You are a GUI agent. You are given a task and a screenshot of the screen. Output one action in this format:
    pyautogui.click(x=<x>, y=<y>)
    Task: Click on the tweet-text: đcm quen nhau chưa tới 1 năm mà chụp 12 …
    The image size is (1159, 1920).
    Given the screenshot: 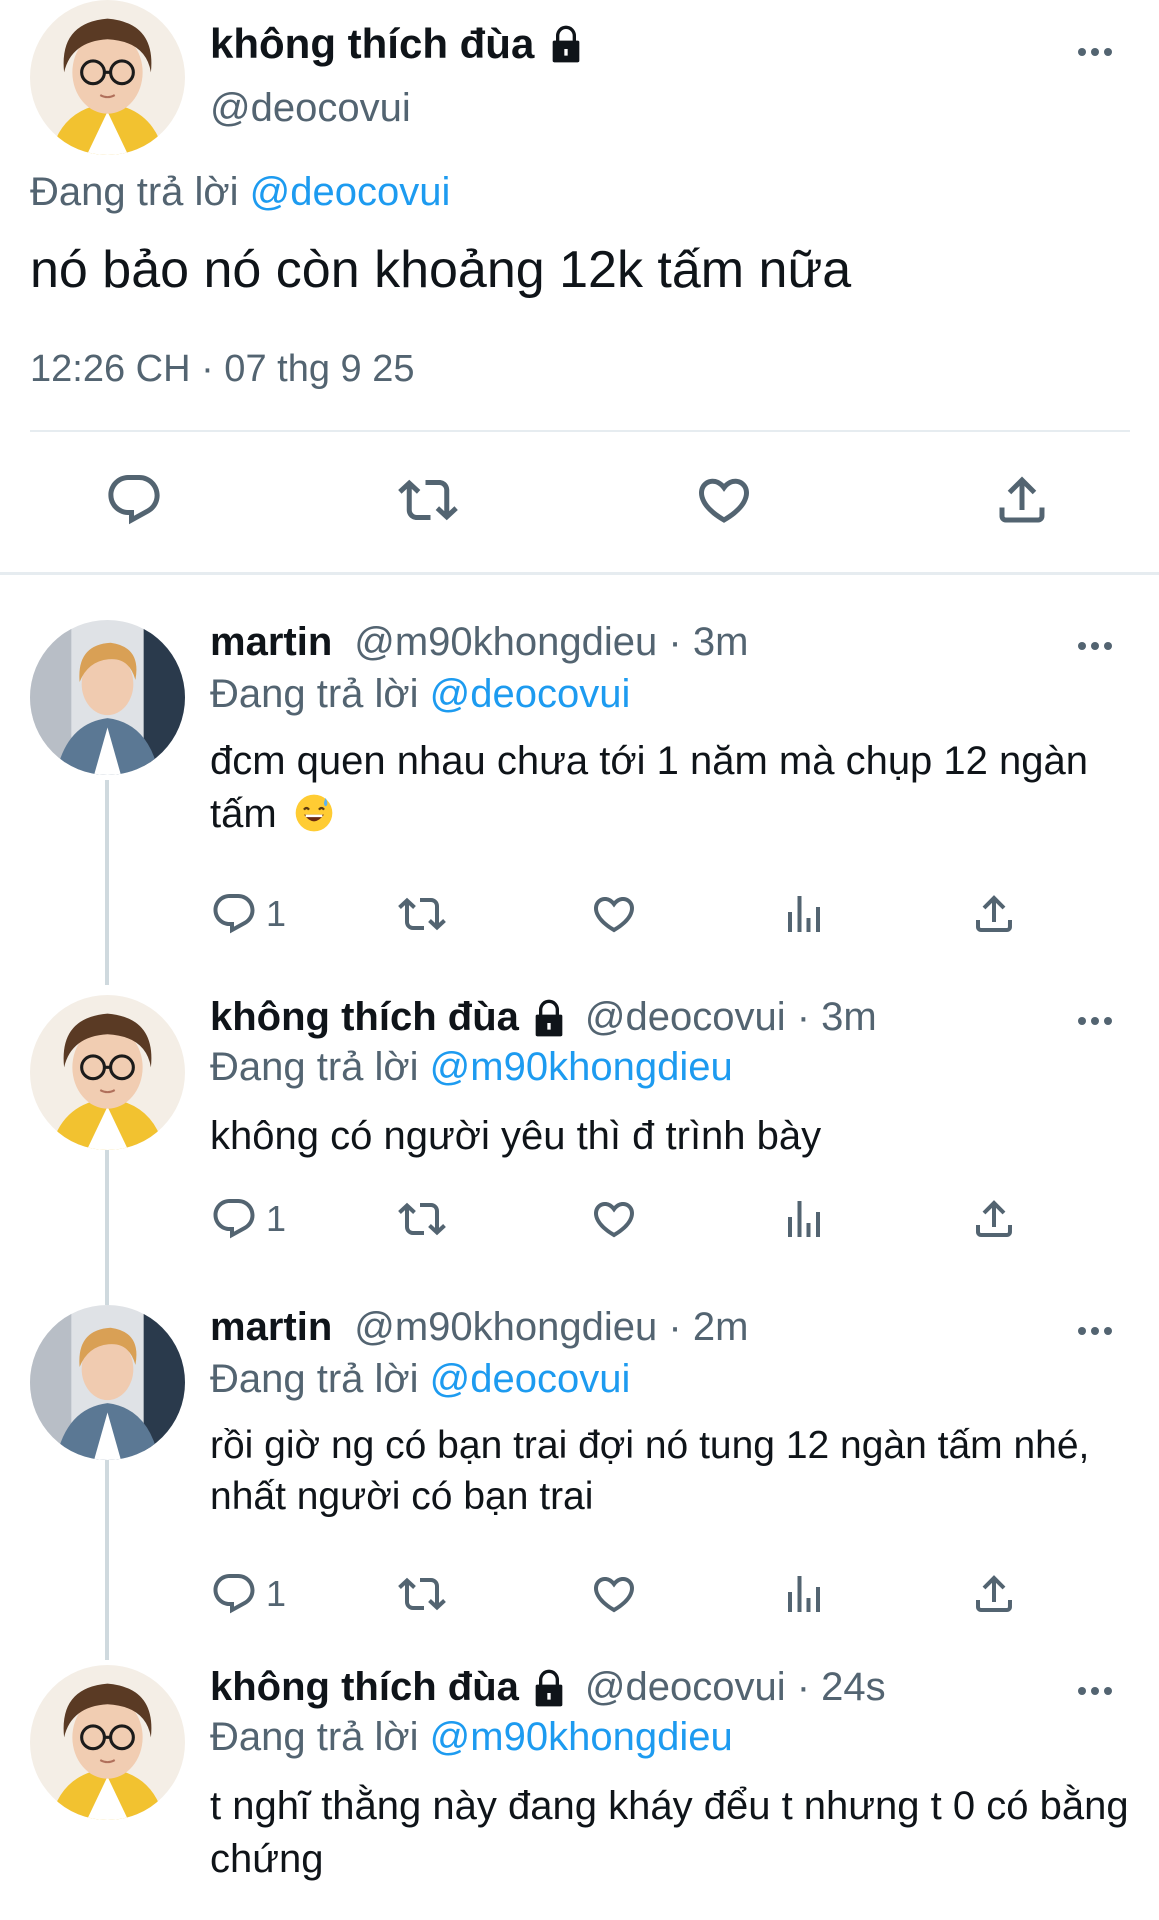 What is the action you would take?
    pyautogui.click(x=670, y=788)
    